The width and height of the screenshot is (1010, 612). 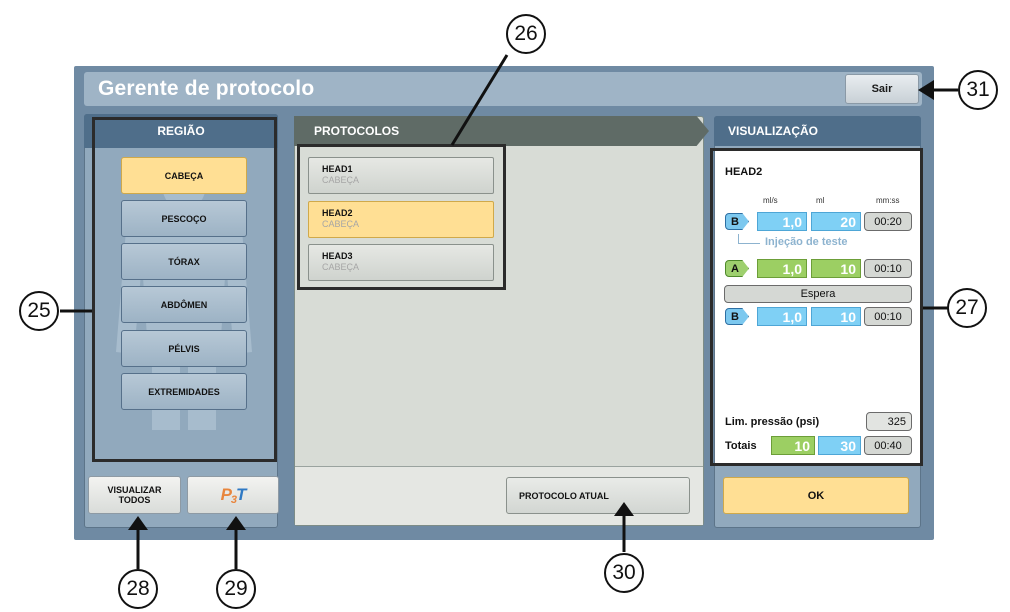 What do you see at coordinates (624, 573) in the screenshot?
I see `callout-30: 30` at bounding box center [624, 573].